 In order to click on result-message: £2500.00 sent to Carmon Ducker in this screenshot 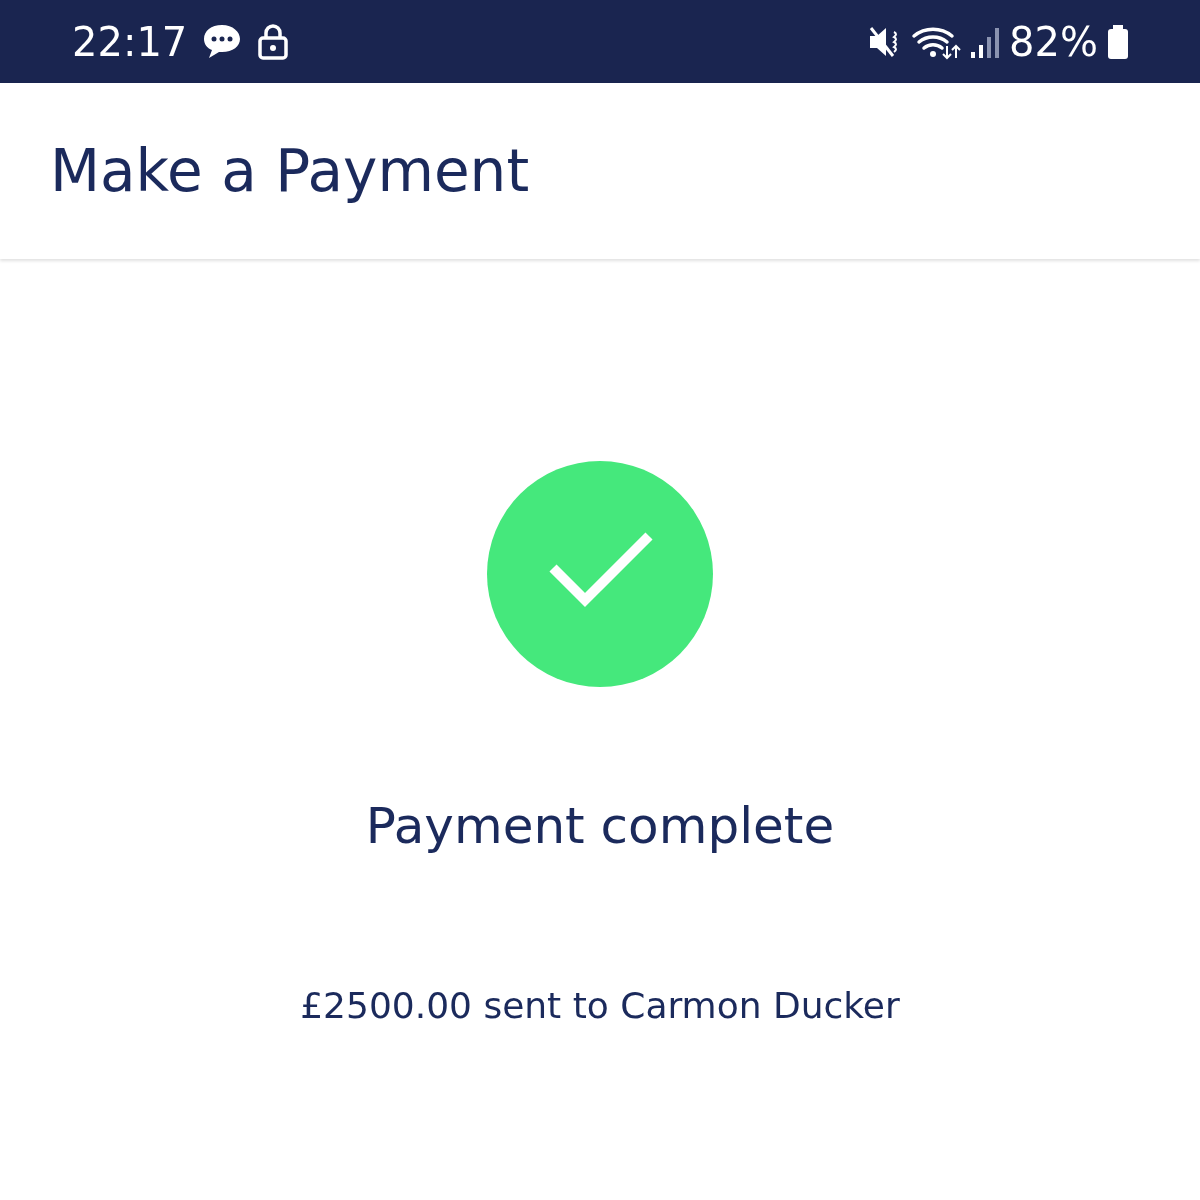, I will do `click(600, 1005)`.